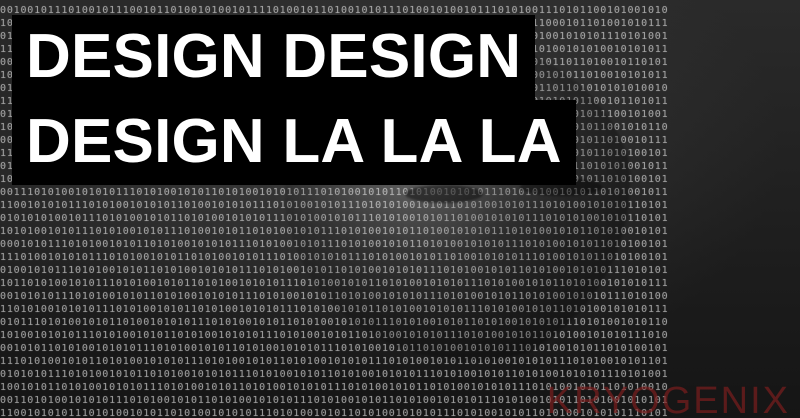 The width and height of the screenshot is (800, 418). I want to click on headline-line-1: DESIGN DESIGN, so click(274, 57).